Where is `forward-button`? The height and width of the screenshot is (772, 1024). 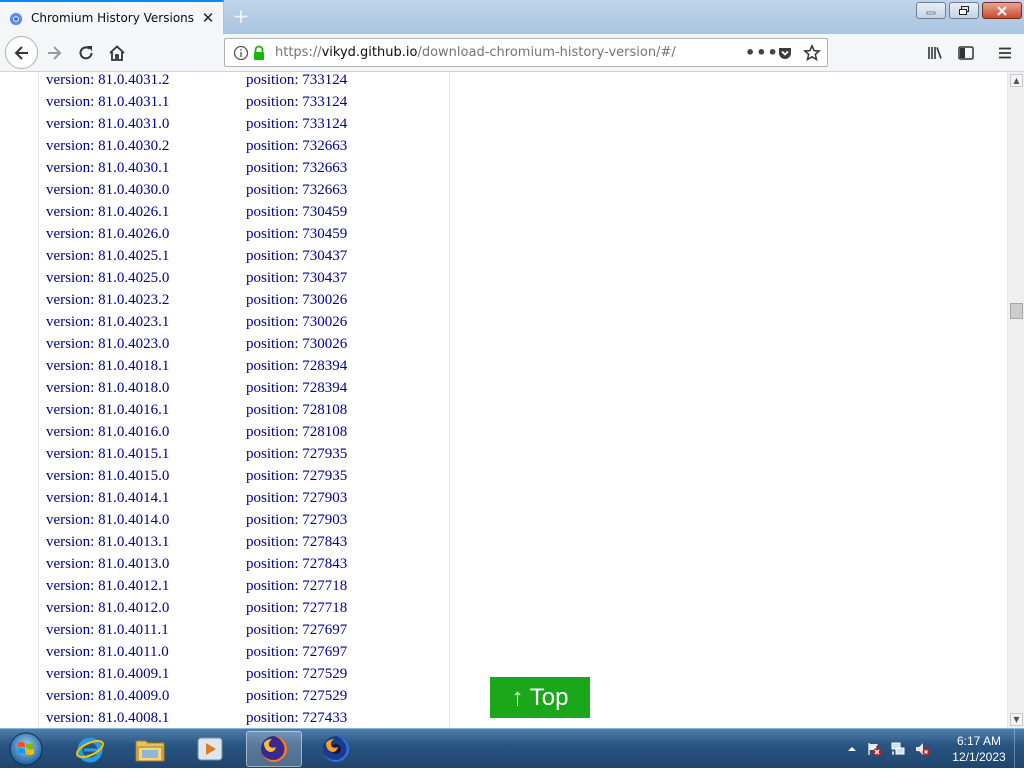 forward-button is located at coordinates (54, 53).